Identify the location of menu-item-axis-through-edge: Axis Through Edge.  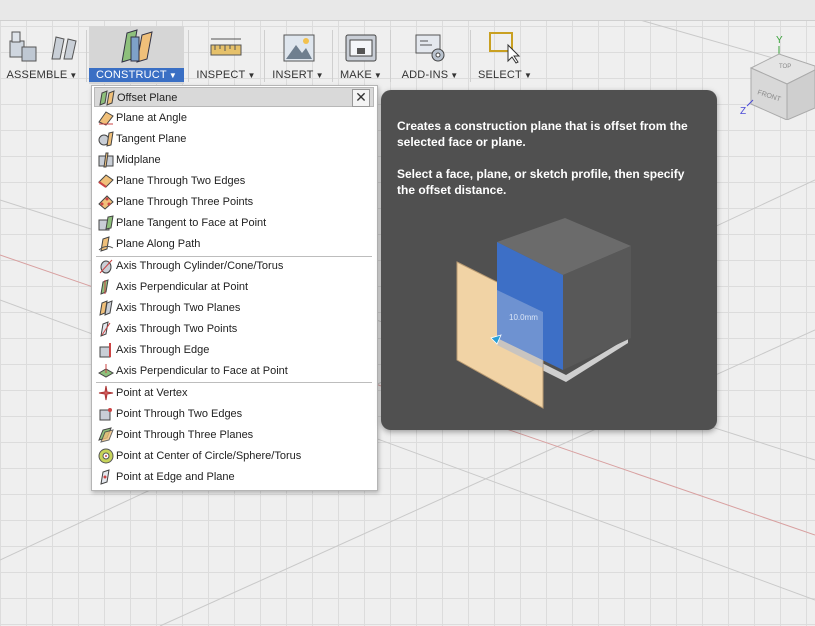
(234, 350).